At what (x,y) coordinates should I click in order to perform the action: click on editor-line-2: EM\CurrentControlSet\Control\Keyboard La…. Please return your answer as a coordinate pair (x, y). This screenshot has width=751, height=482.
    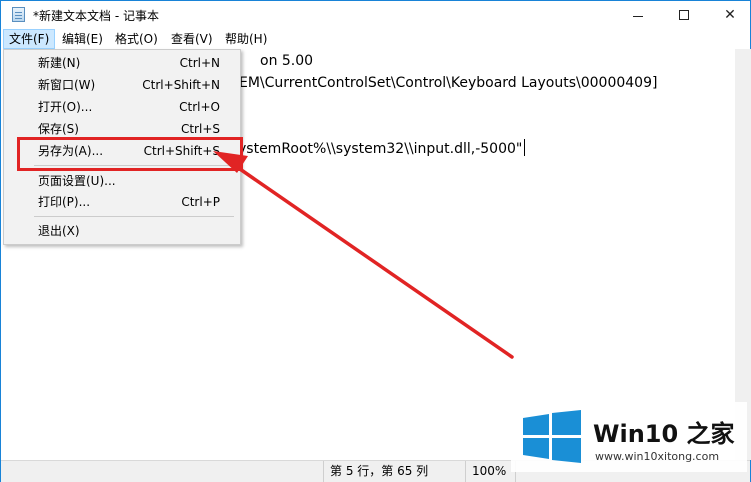
    Looking at the image, I should click on (448, 83).